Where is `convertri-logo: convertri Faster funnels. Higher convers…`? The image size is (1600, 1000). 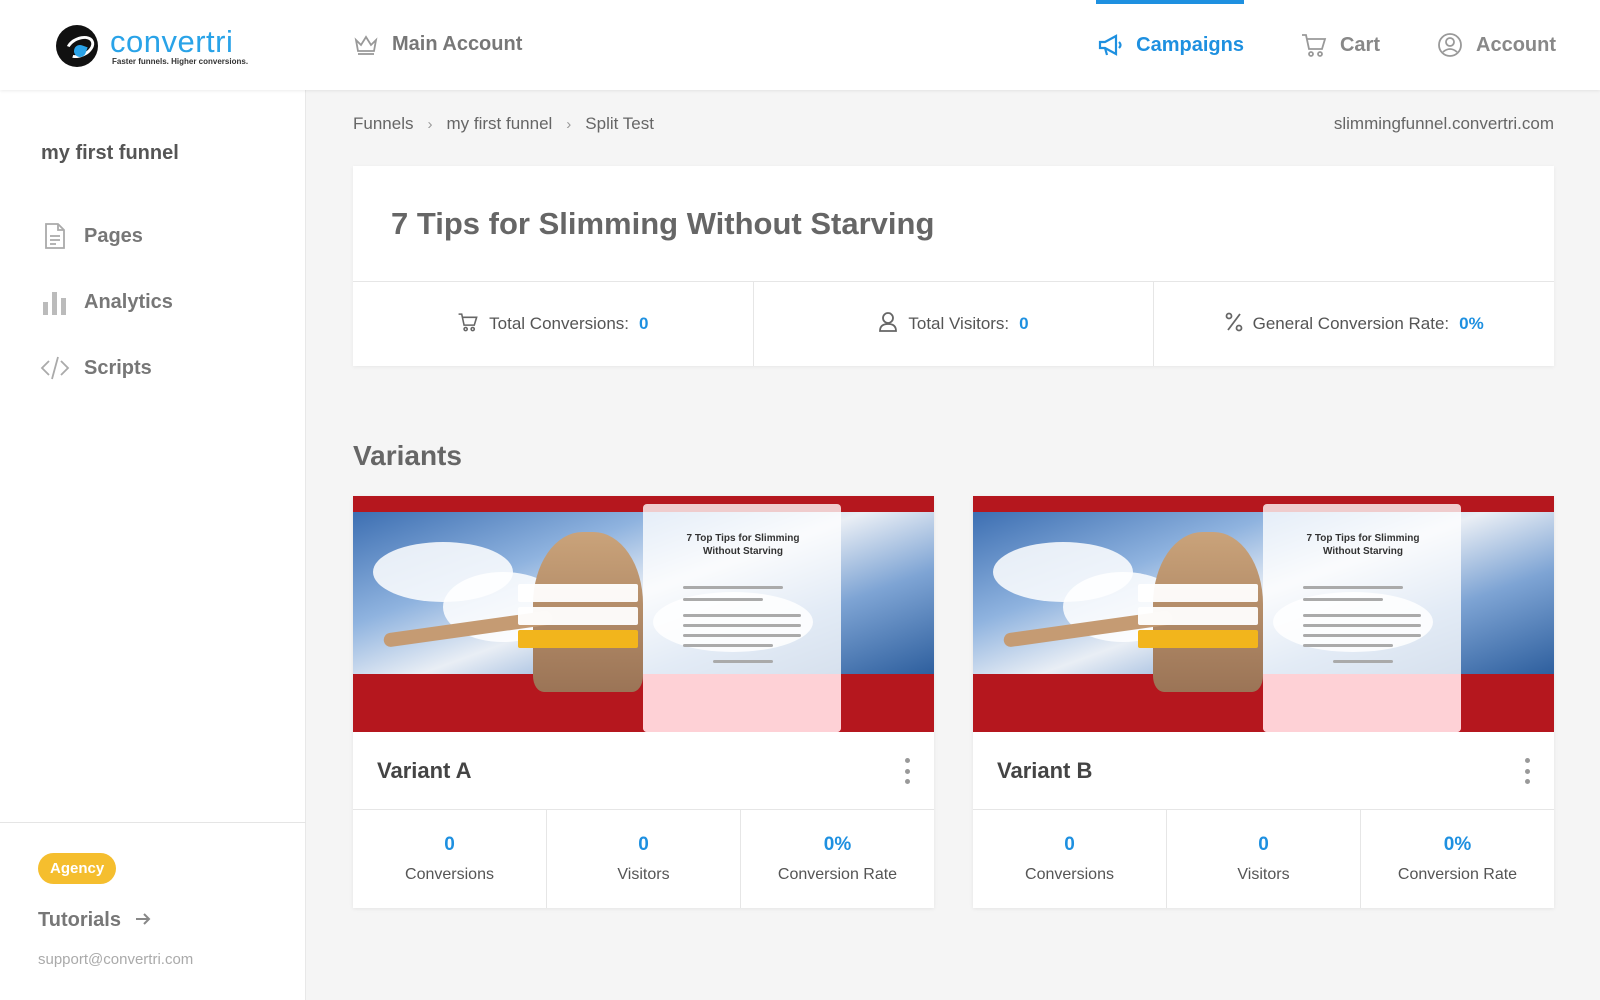
convertri-logo: convertri Faster funnels. Higher convers… is located at coordinates (152, 46).